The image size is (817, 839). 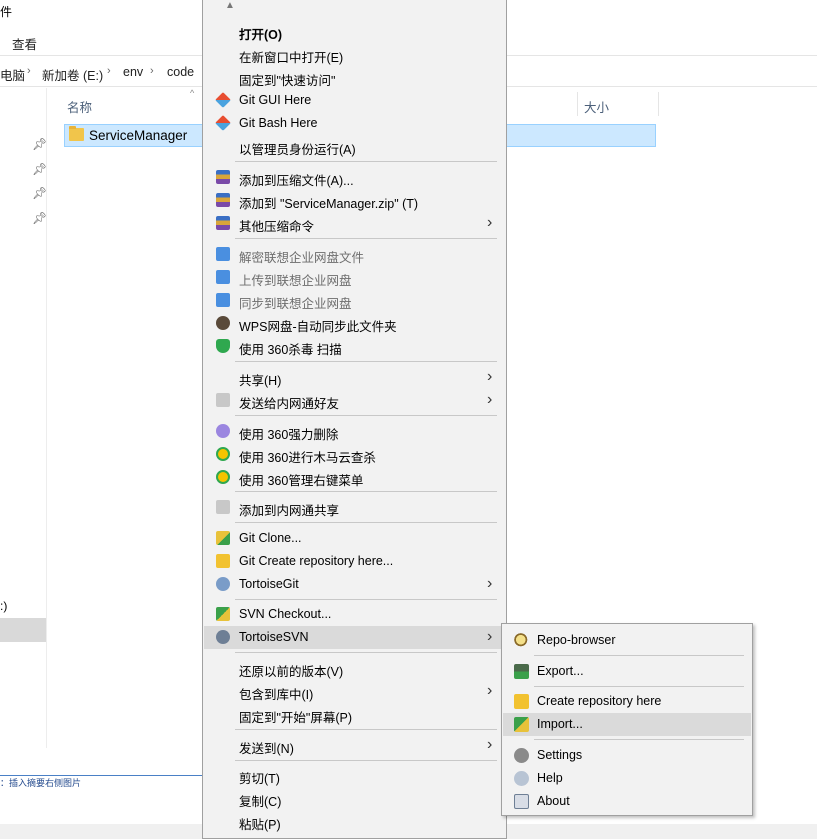 I want to click on nav-drive-item: :), so click(x=3, y=606).